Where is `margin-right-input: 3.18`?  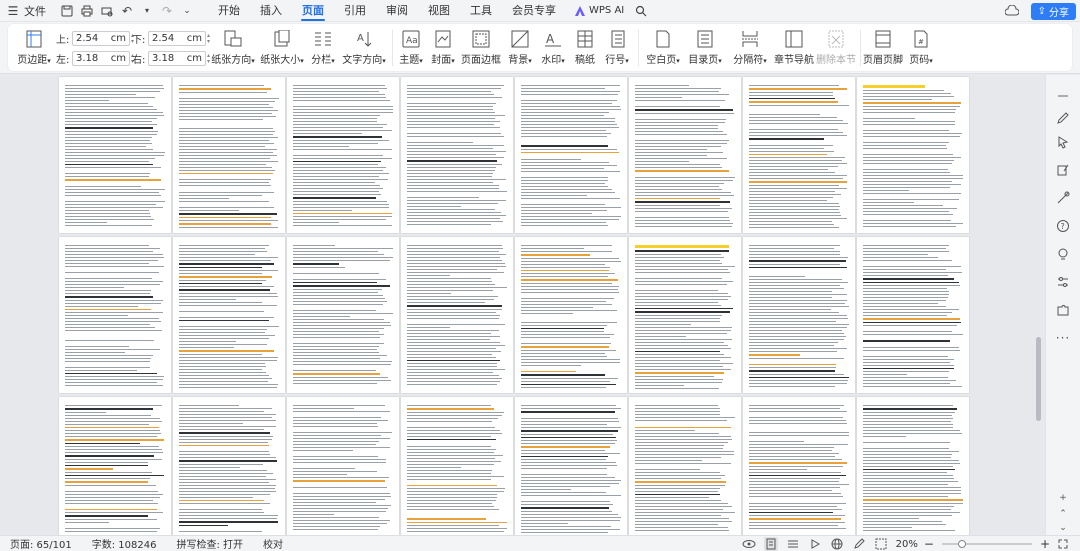 margin-right-input: 3.18 is located at coordinates (163, 58).